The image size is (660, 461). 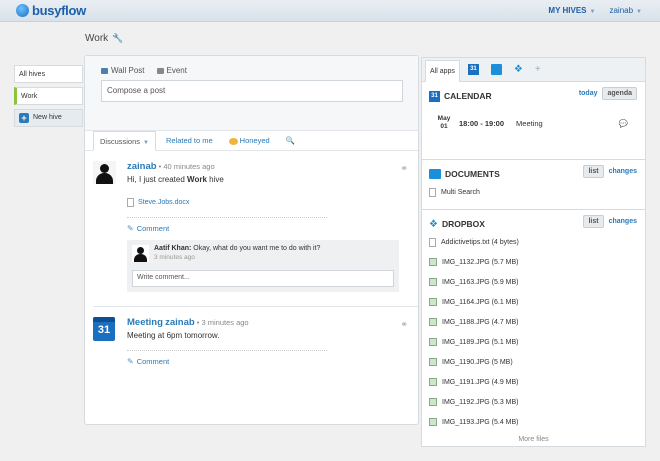 What do you see at coordinates (463, 224) in the screenshot?
I see `section-title: DROPBOX` at bounding box center [463, 224].